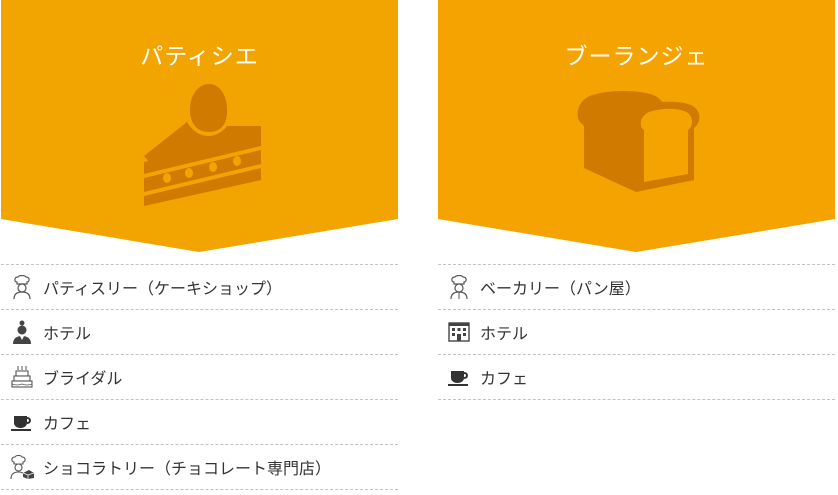 The width and height of the screenshot is (838, 495). I want to click on list-item-label: ショコラトリー（チョコレート専門店）, so click(187, 468).